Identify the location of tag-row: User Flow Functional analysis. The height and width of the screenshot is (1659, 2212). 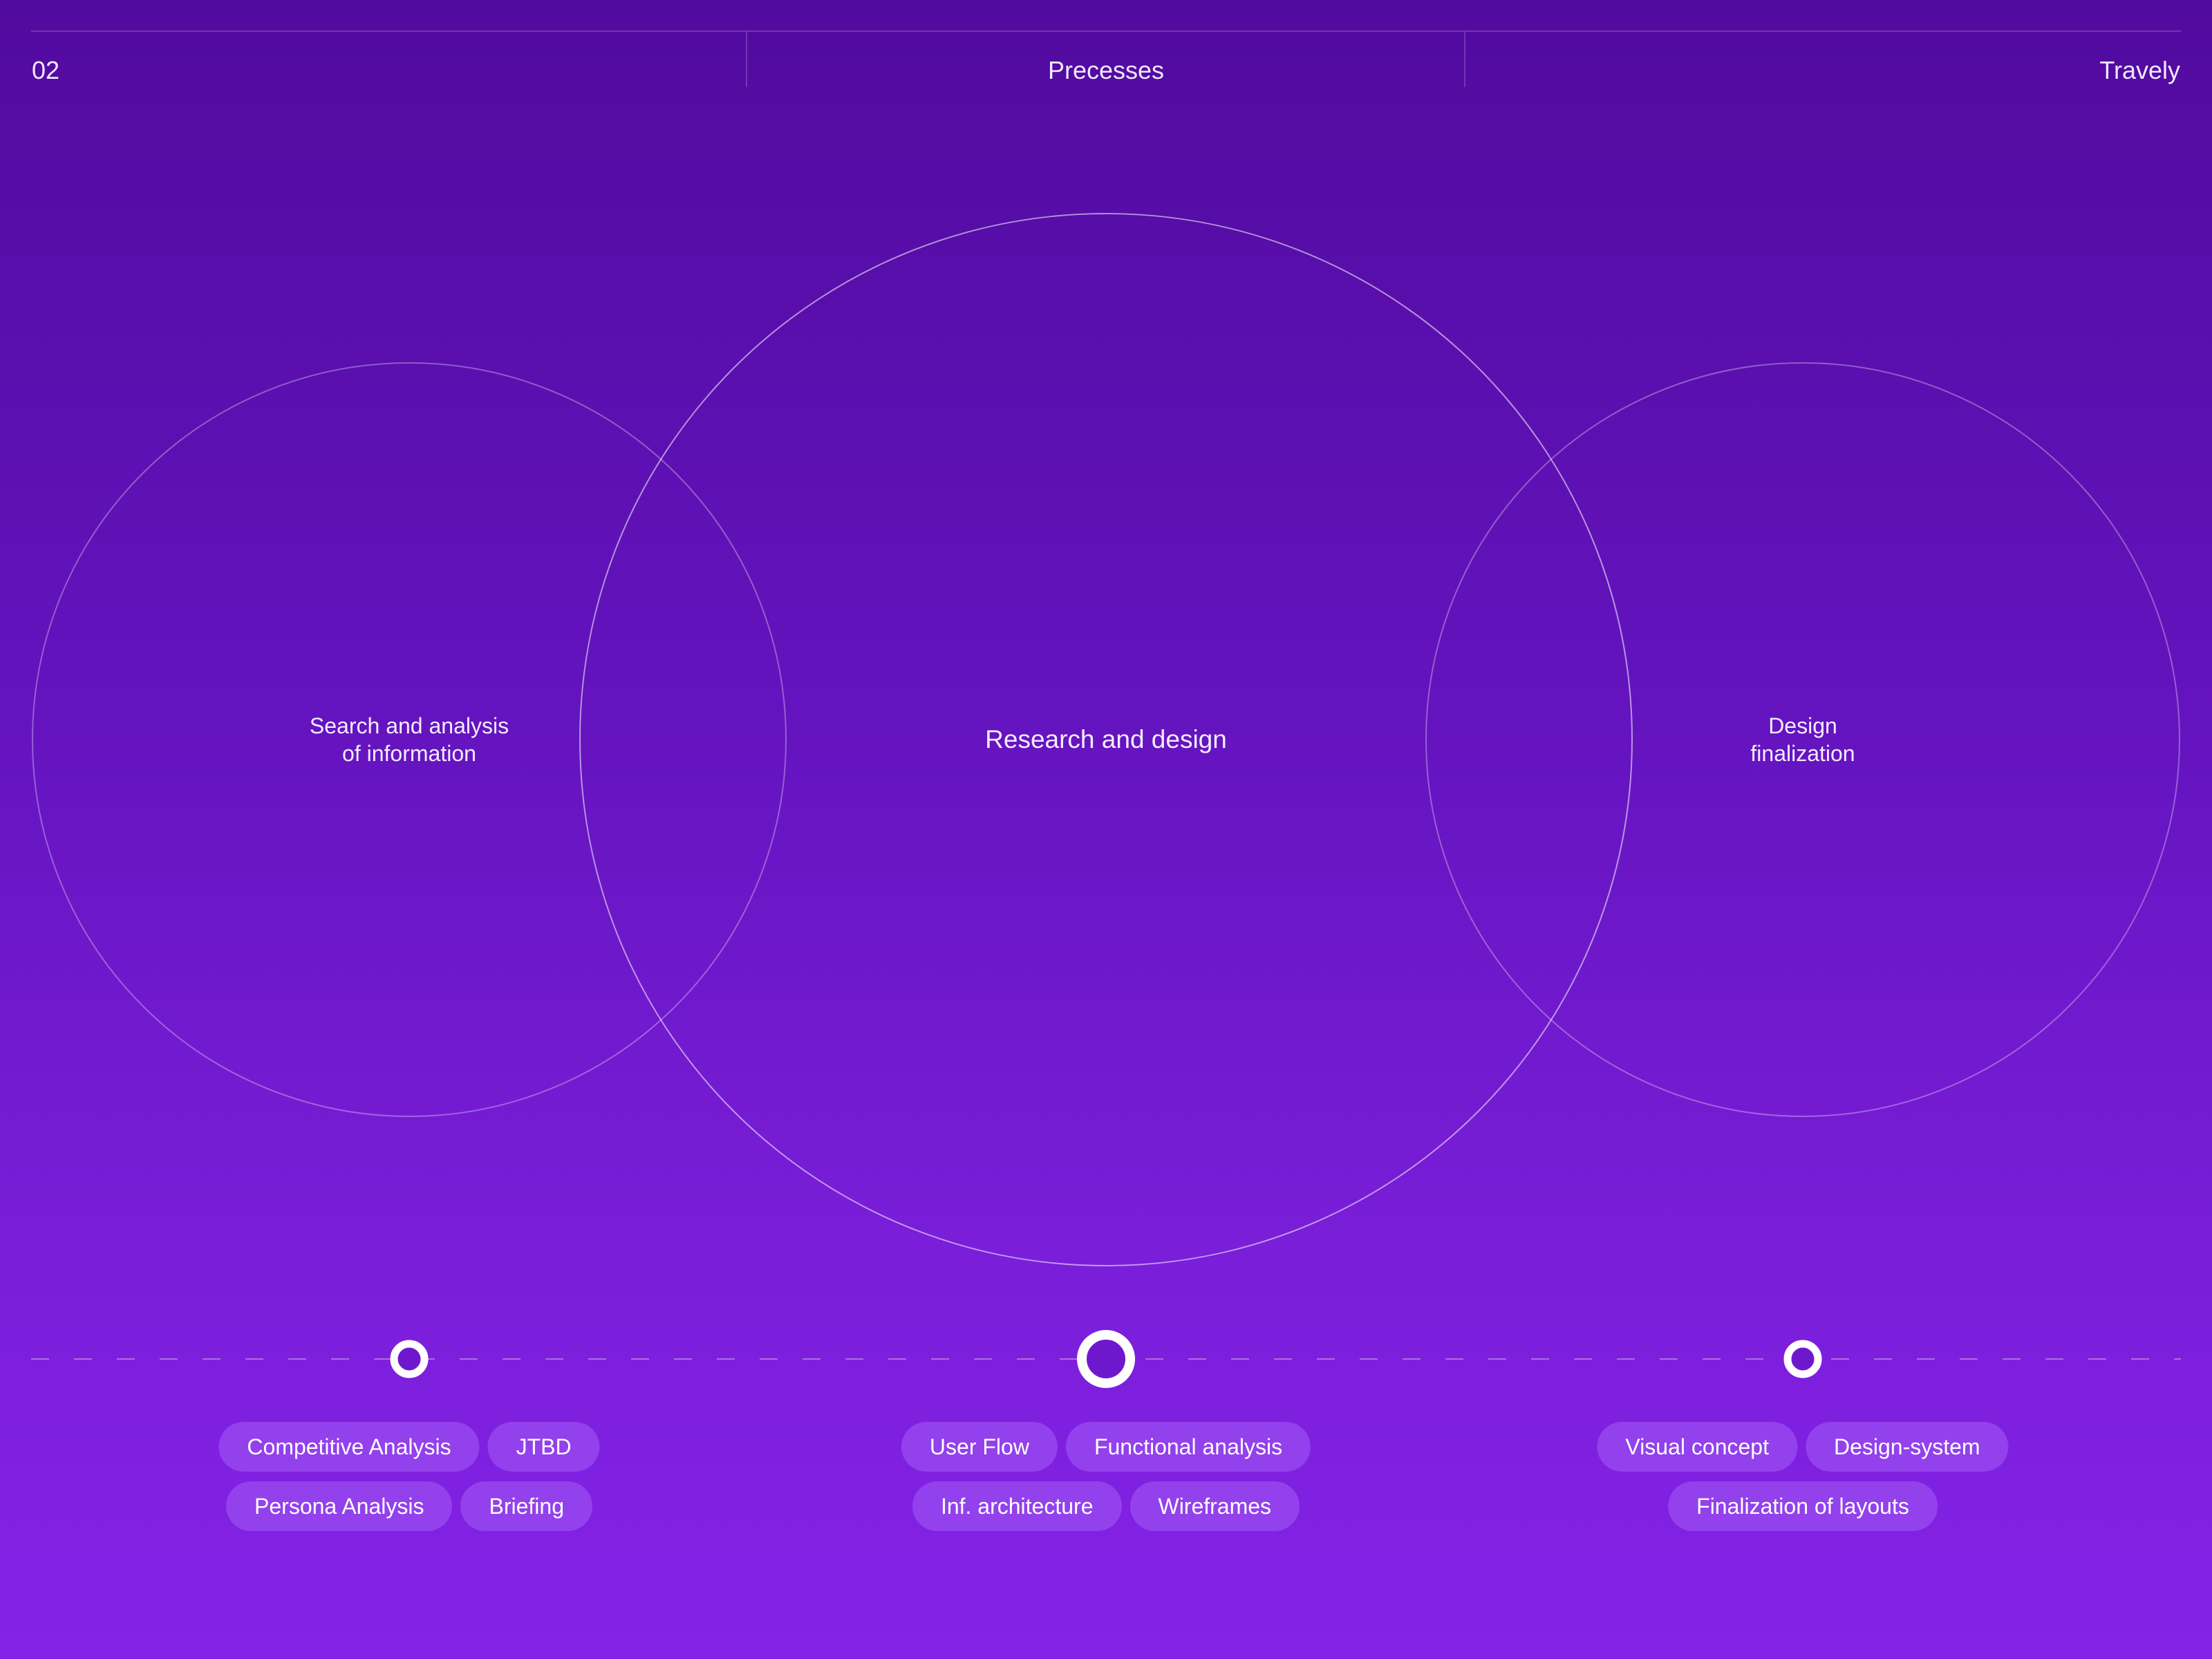
(1106, 1447).